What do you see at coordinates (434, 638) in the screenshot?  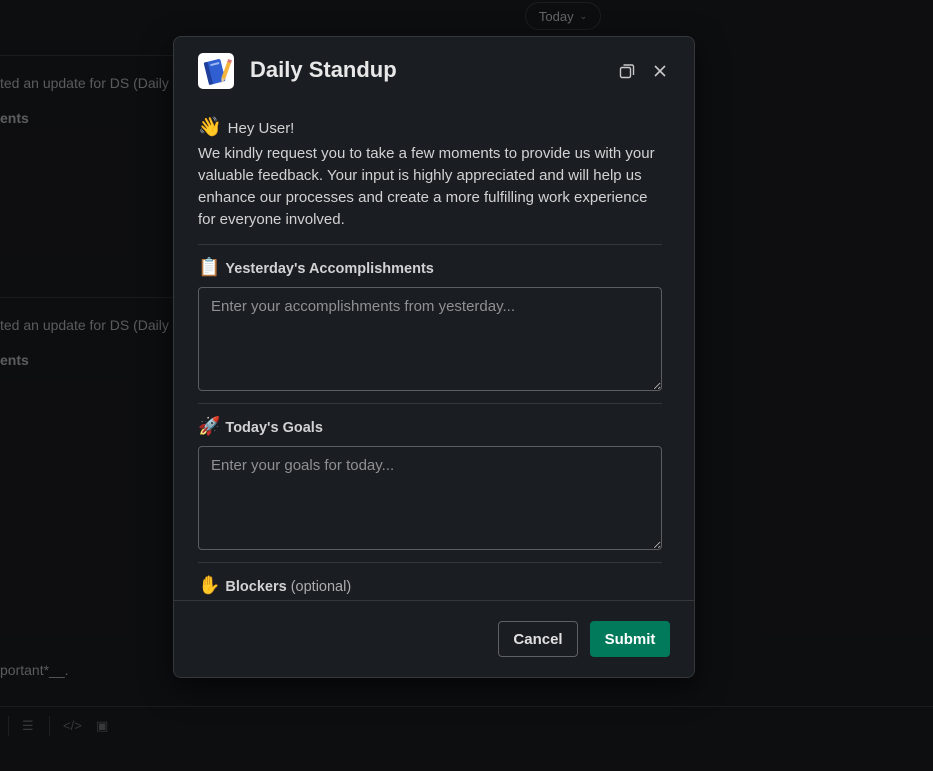 I see `modal-footer: Cancel Submit` at bounding box center [434, 638].